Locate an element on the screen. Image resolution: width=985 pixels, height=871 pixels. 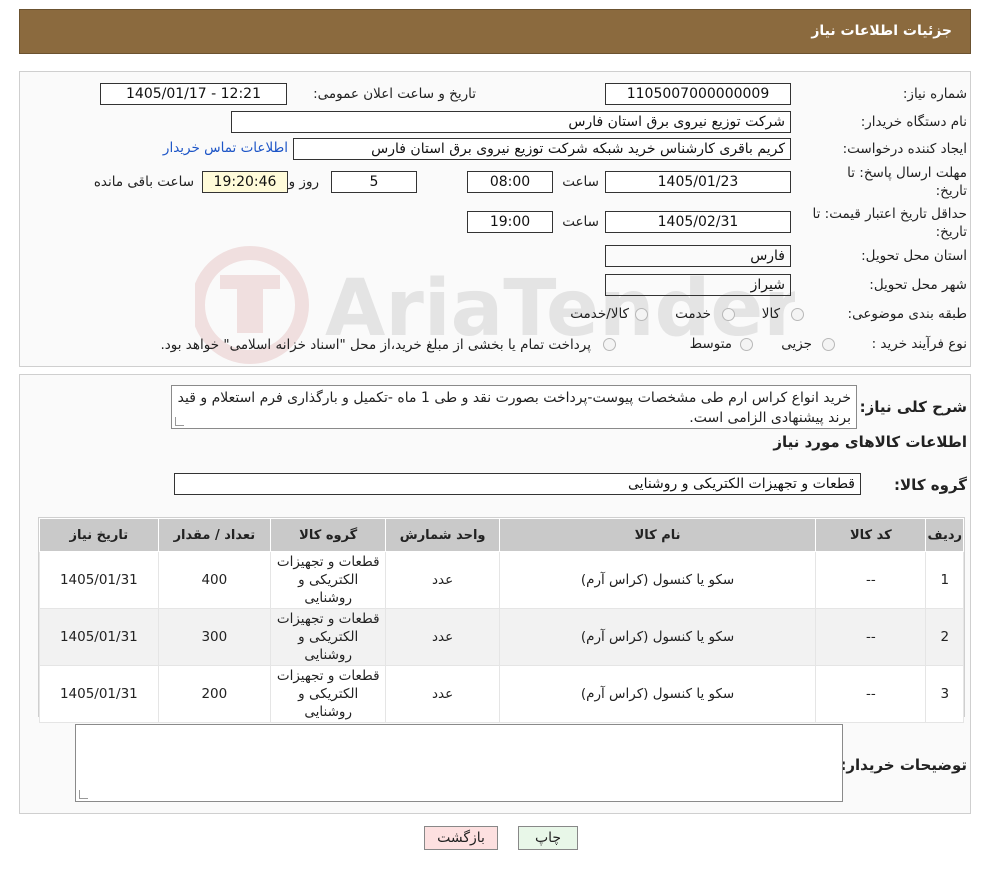
back-button: بازگشت is located at coordinates (461, 838).